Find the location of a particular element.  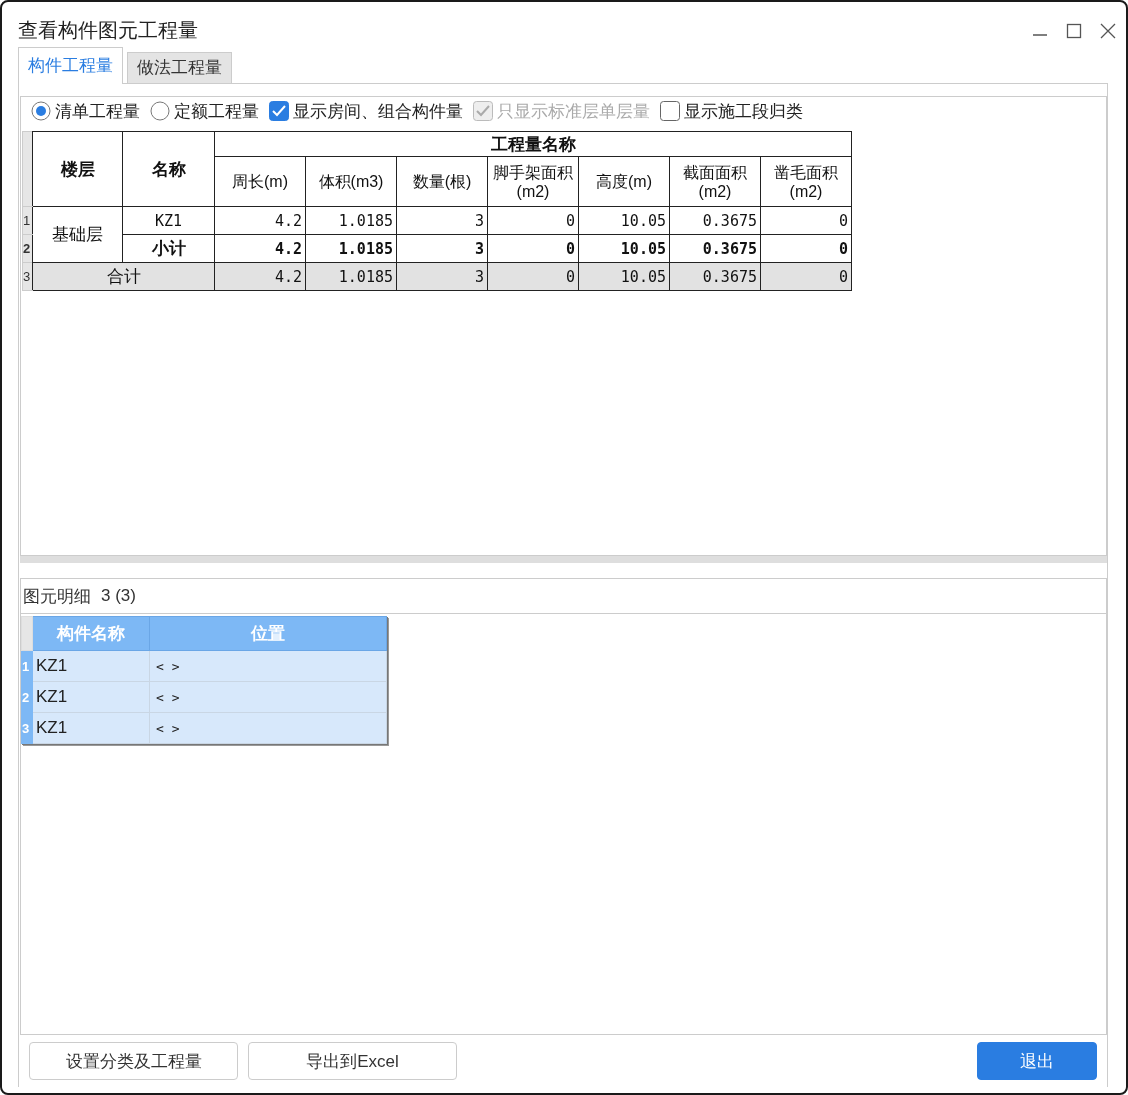

tab: 构件工程量 is located at coordinates (70, 65).